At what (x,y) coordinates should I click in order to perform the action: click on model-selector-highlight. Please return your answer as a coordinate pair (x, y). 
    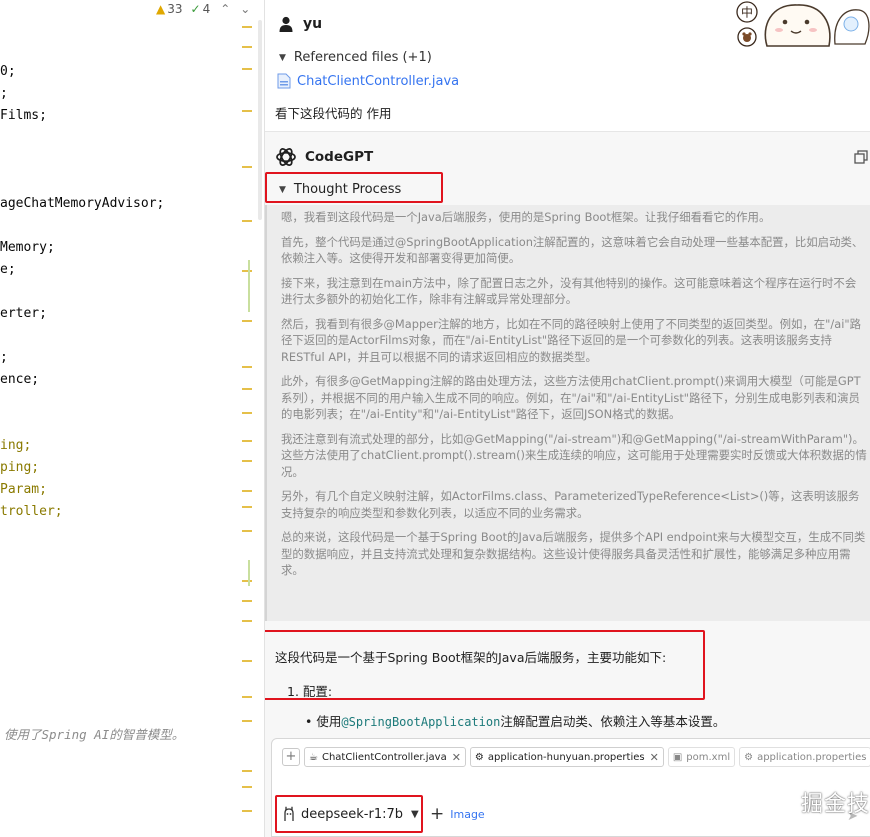
    Looking at the image, I should click on (349, 814).